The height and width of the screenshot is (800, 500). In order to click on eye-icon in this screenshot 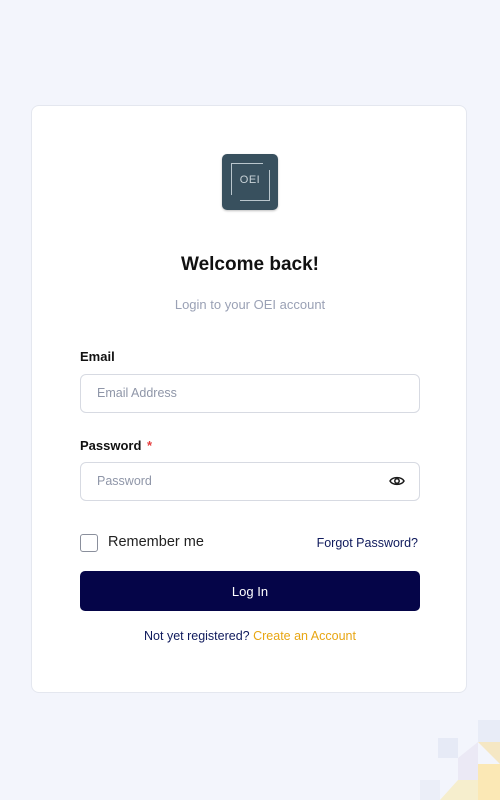, I will do `click(397, 481)`.